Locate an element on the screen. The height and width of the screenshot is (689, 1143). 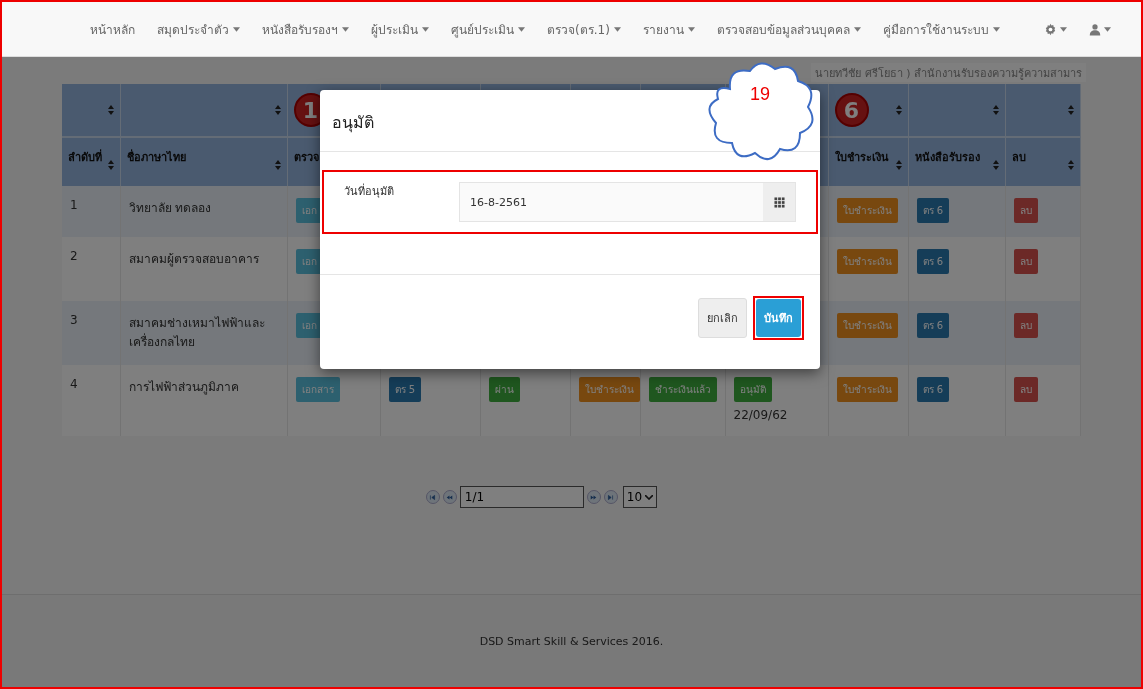
table-action-button: อนุมัติ is located at coordinates (752, 389).